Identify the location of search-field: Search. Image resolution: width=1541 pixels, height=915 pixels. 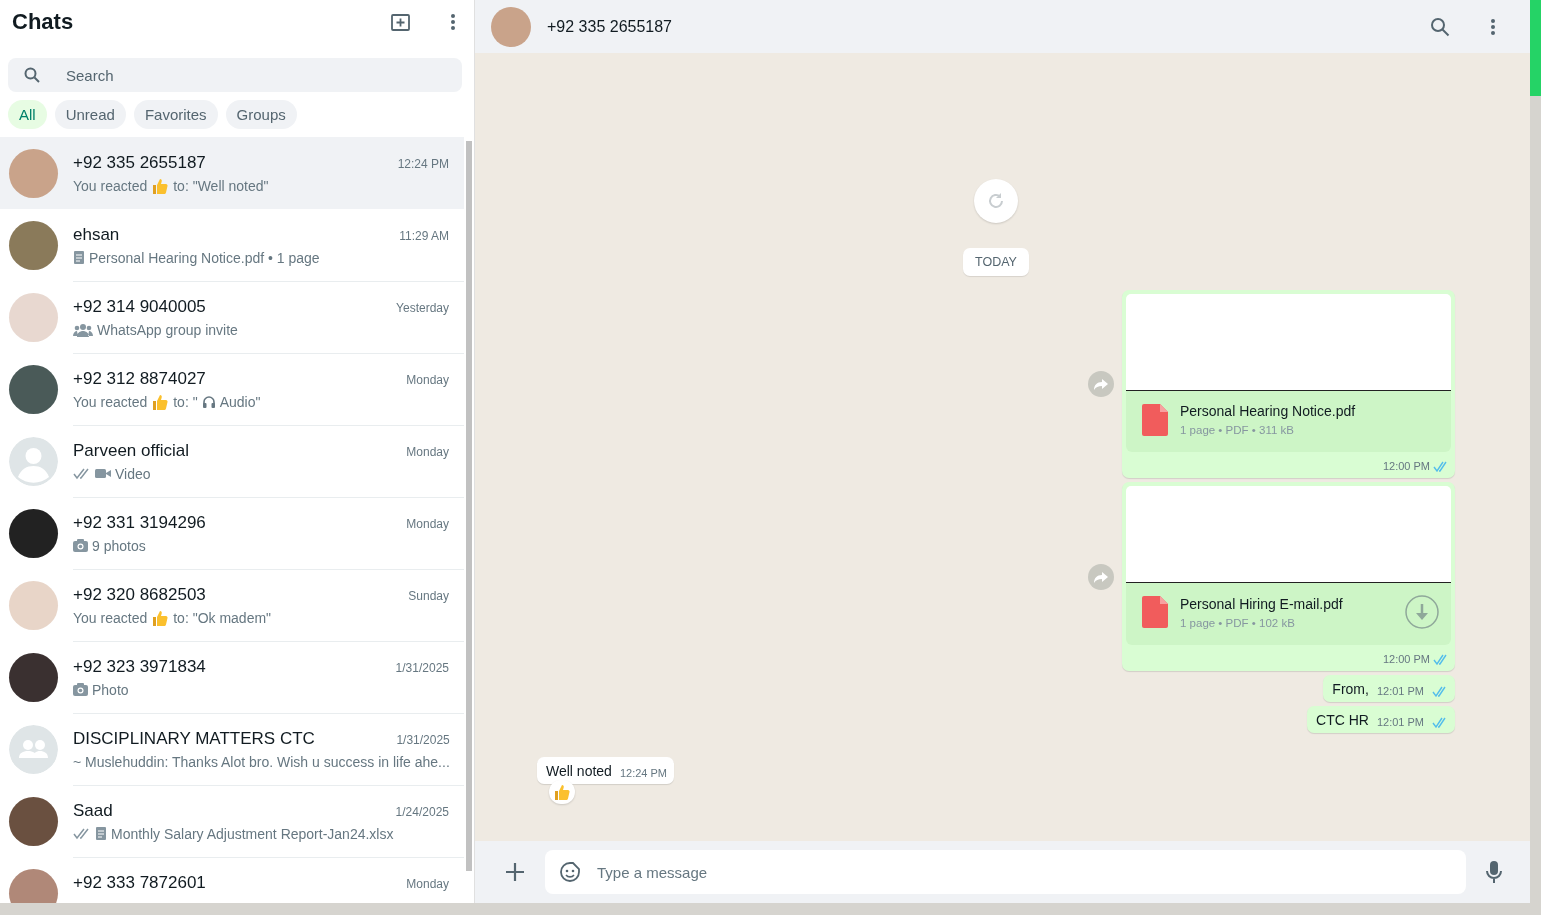
(235, 75).